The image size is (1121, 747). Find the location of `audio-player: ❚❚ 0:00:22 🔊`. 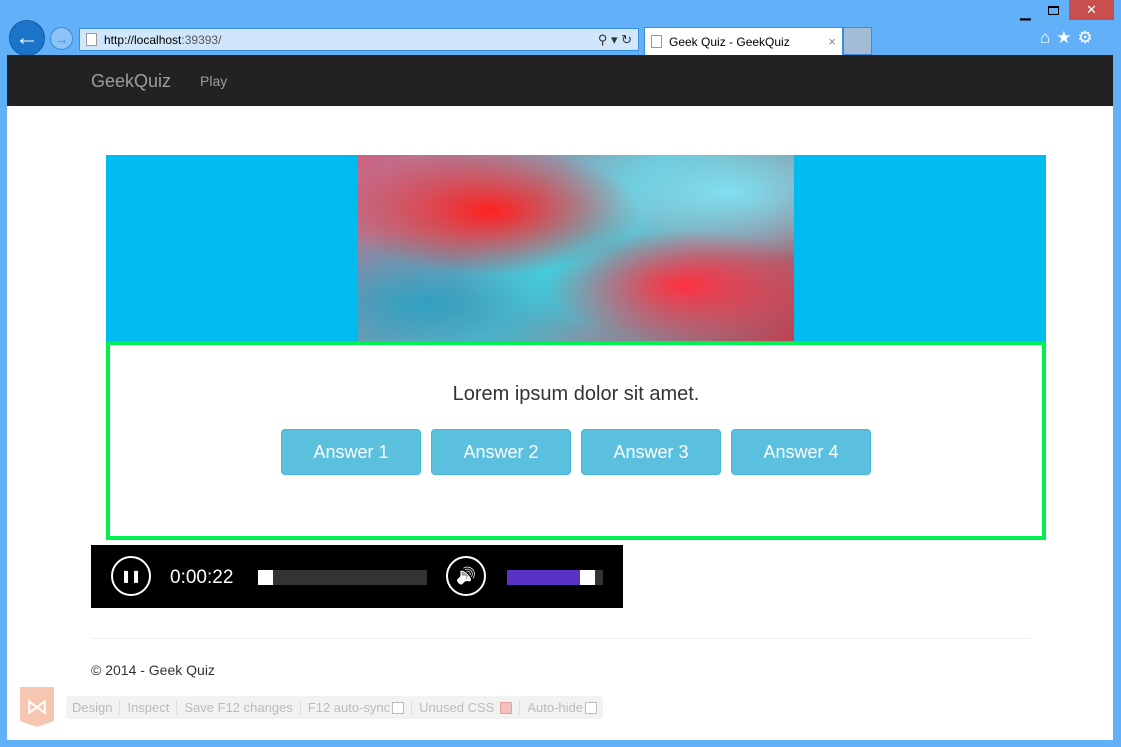

audio-player: ❚❚ 0:00:22 🔊 is located at coordinates (357, 576).